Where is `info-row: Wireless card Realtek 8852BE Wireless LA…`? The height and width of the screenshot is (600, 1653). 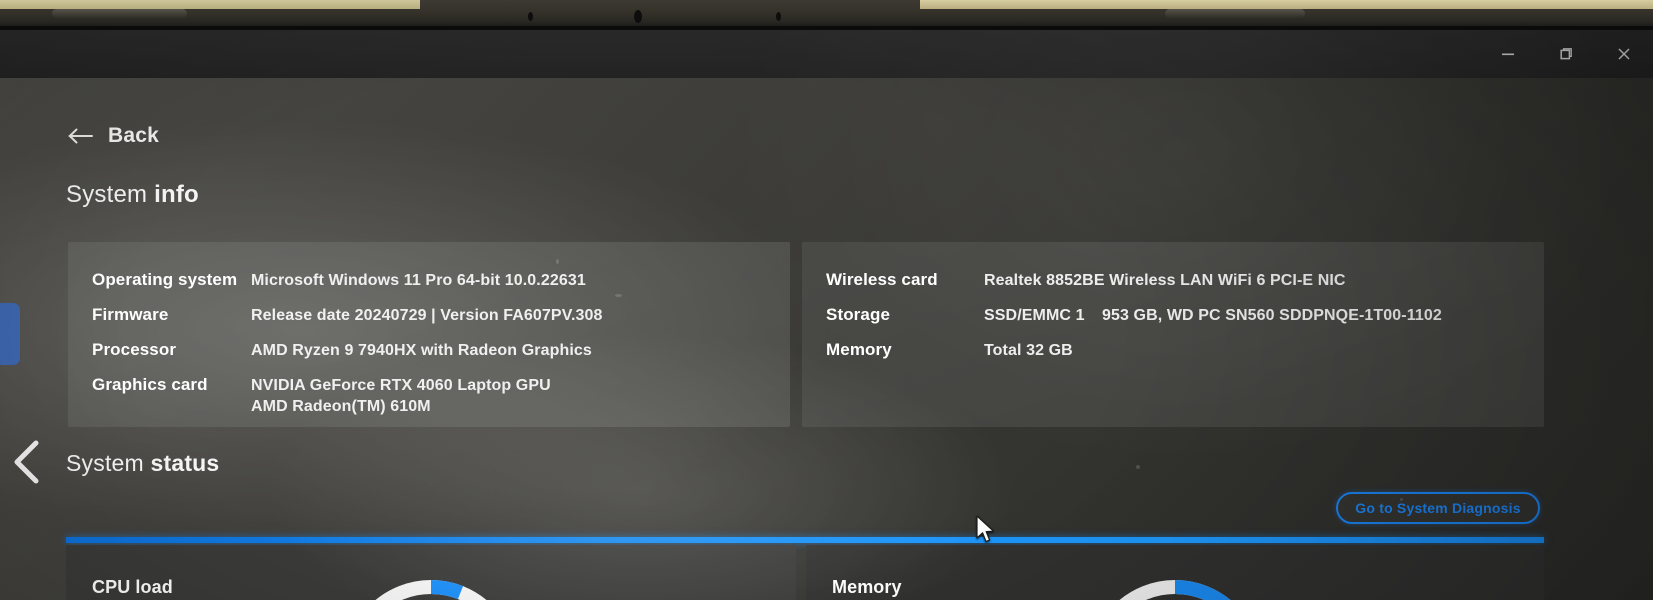 info-row: Wireless card Realtek 8852BE Wireless LA… is located at coordinates (1173, 287).